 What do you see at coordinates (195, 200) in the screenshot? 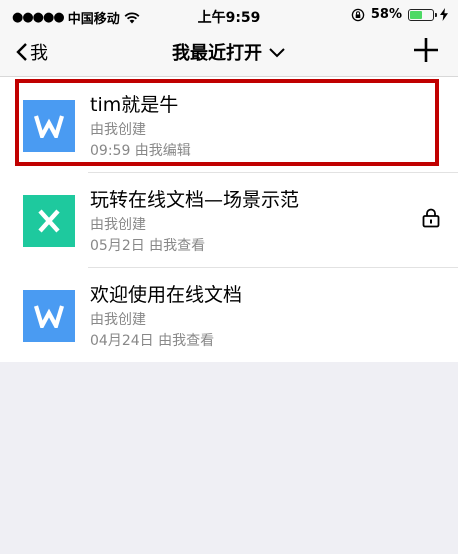
I see `document-title: 玩转在线文档—场景示范` at bounding box center [195, 200].